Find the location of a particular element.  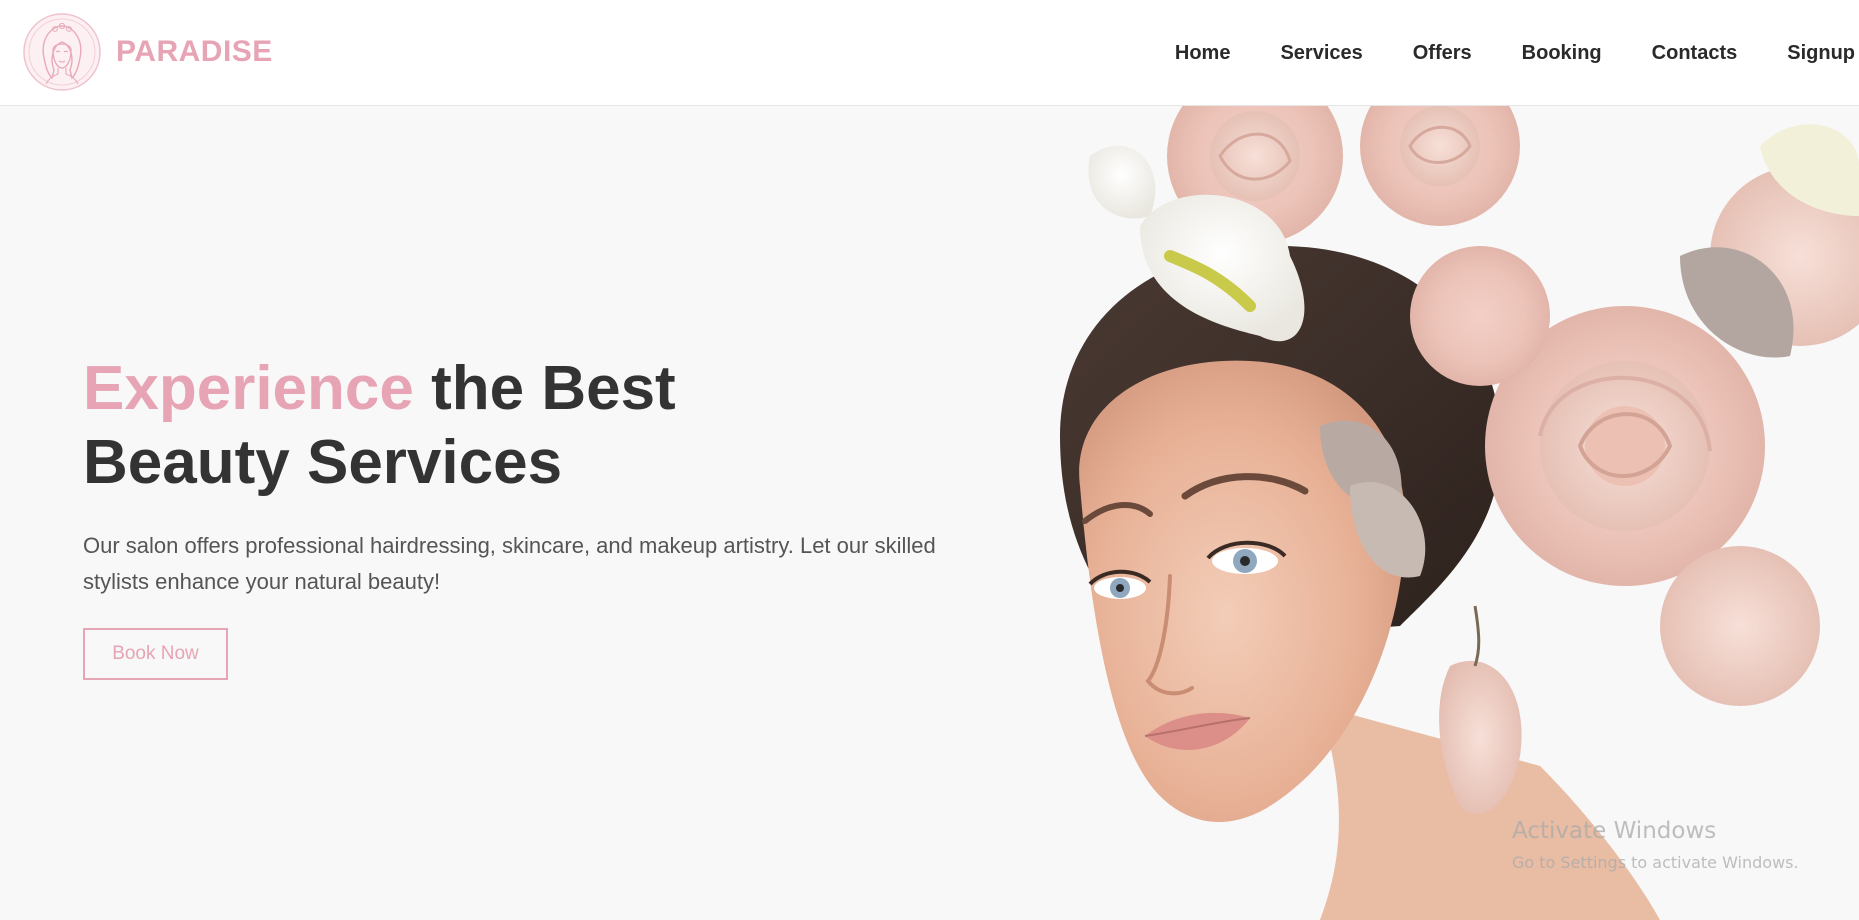

nav-signup: Signup is located at coordinates (1808, 53).